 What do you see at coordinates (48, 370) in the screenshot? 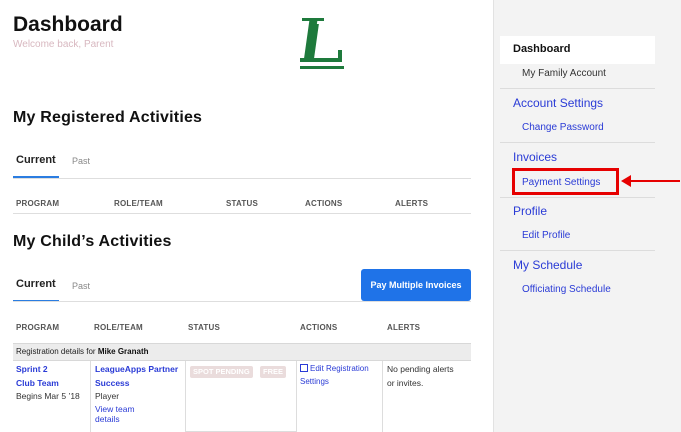
I see `program-link: Sprint 2` at bounding box center [48, 370].